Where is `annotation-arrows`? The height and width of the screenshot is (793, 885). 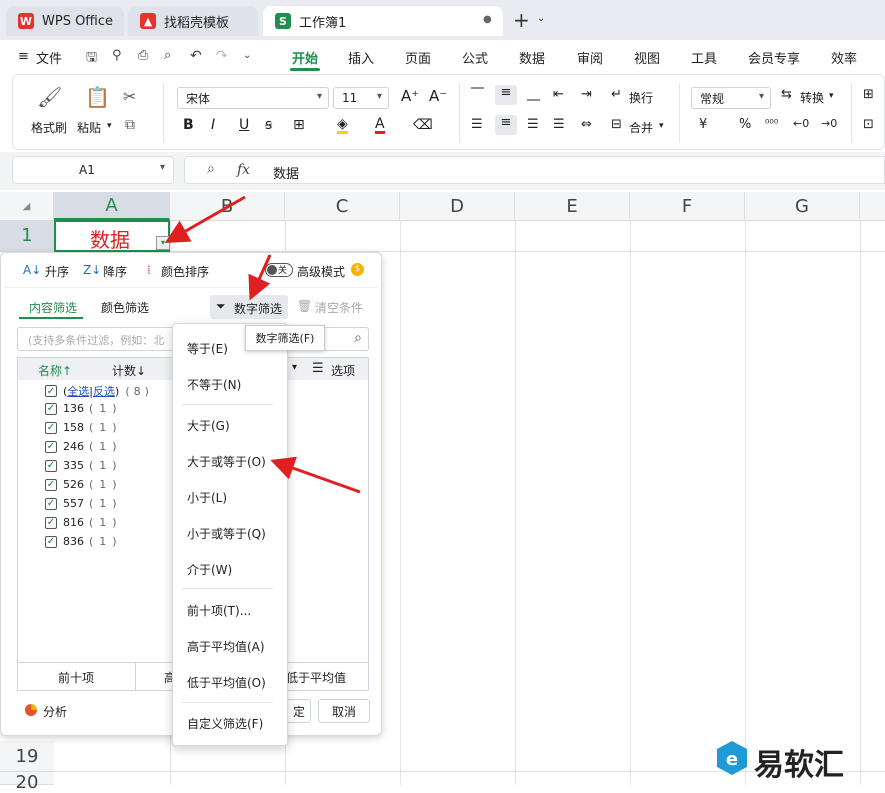
annotation-arrows is located at coordinates (262, 344).